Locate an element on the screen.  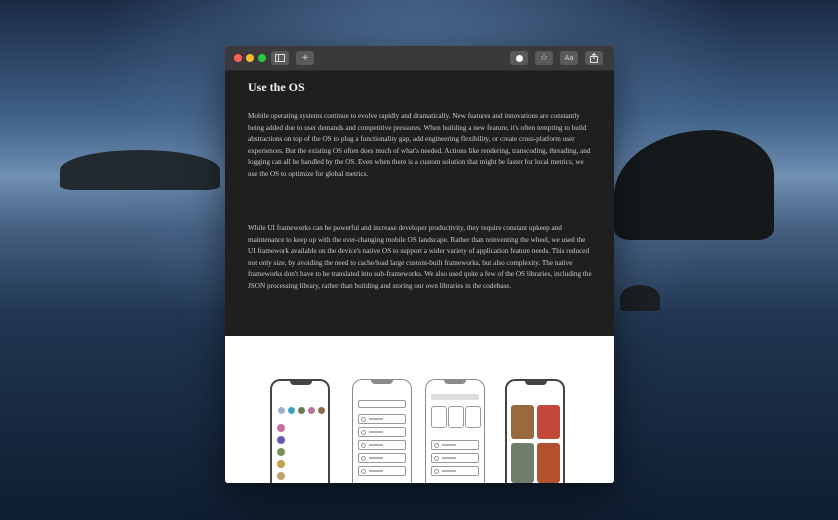
zoom-button is located at coordinates (262, 58).